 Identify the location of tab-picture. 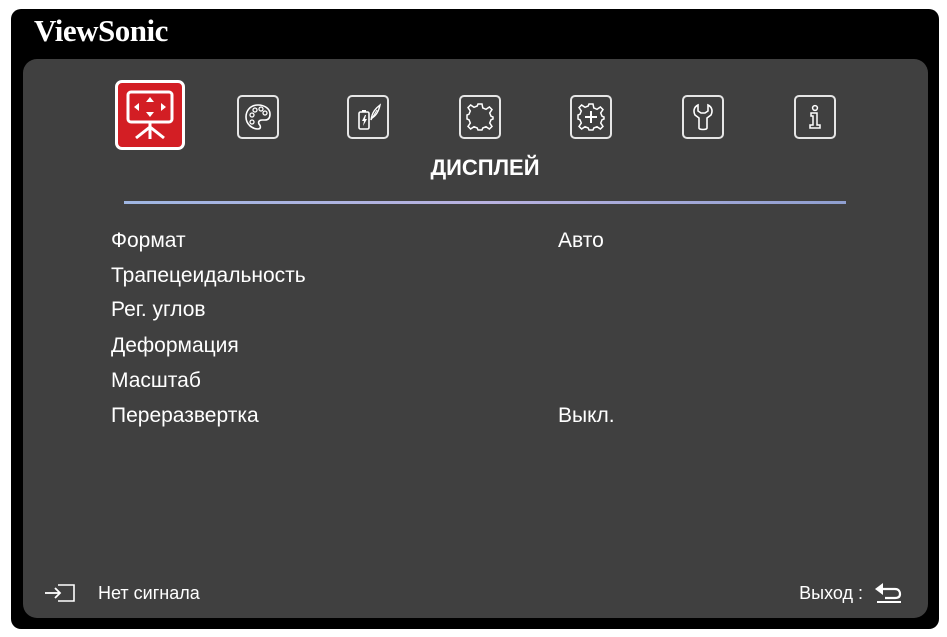
(258, 117).